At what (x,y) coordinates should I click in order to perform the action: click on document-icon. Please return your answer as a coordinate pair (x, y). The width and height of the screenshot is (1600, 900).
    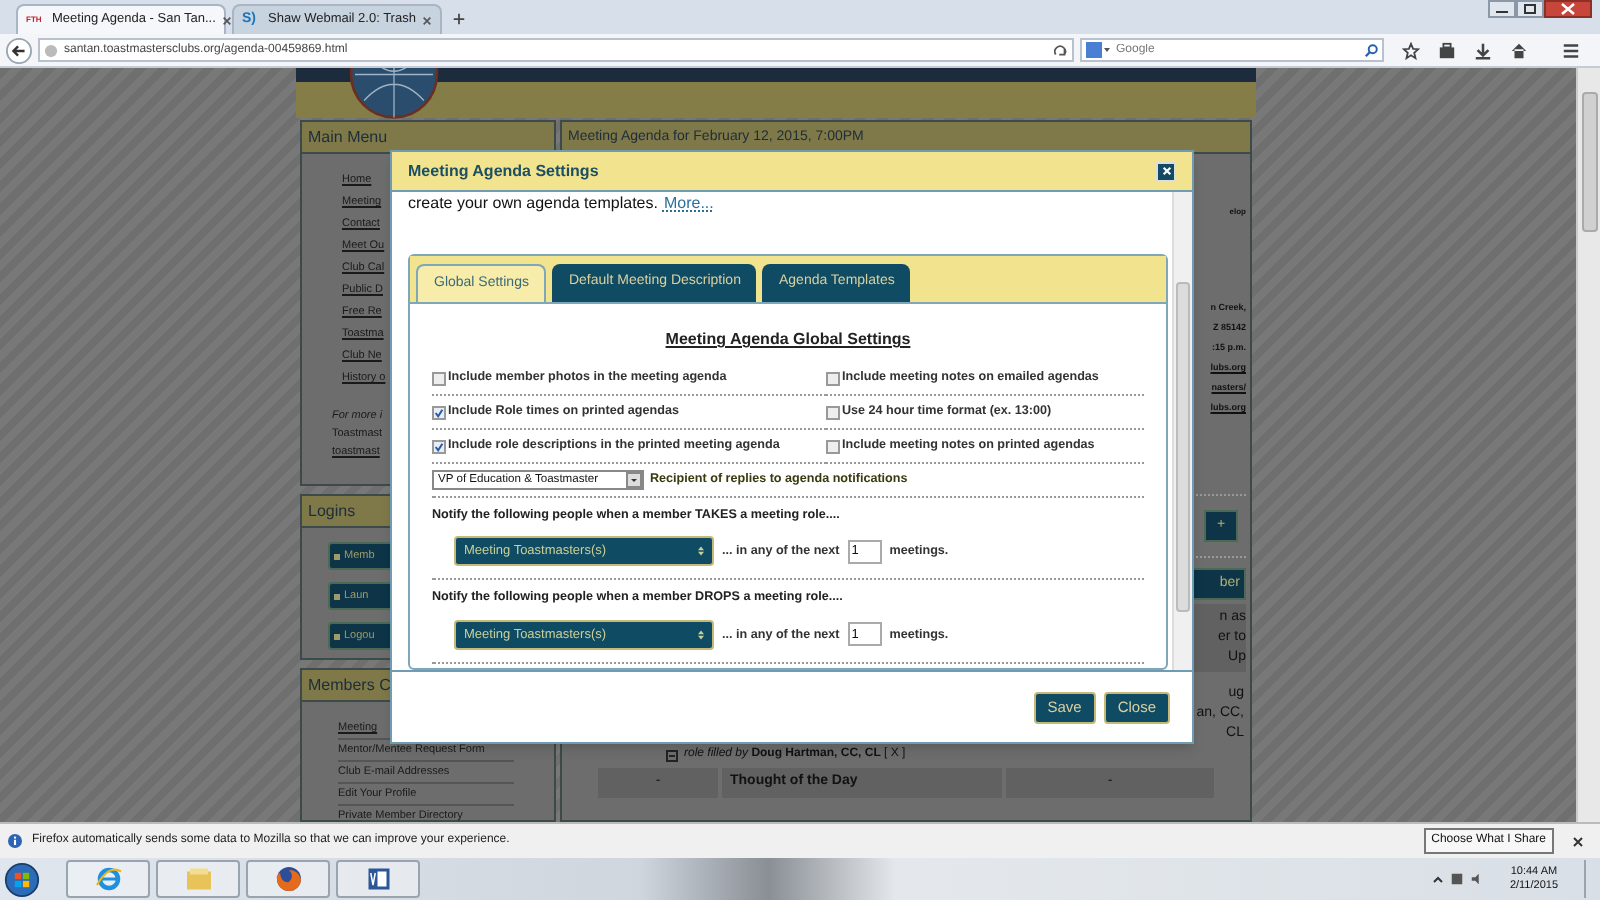
    Looking at the image, I should click on (378, 879).